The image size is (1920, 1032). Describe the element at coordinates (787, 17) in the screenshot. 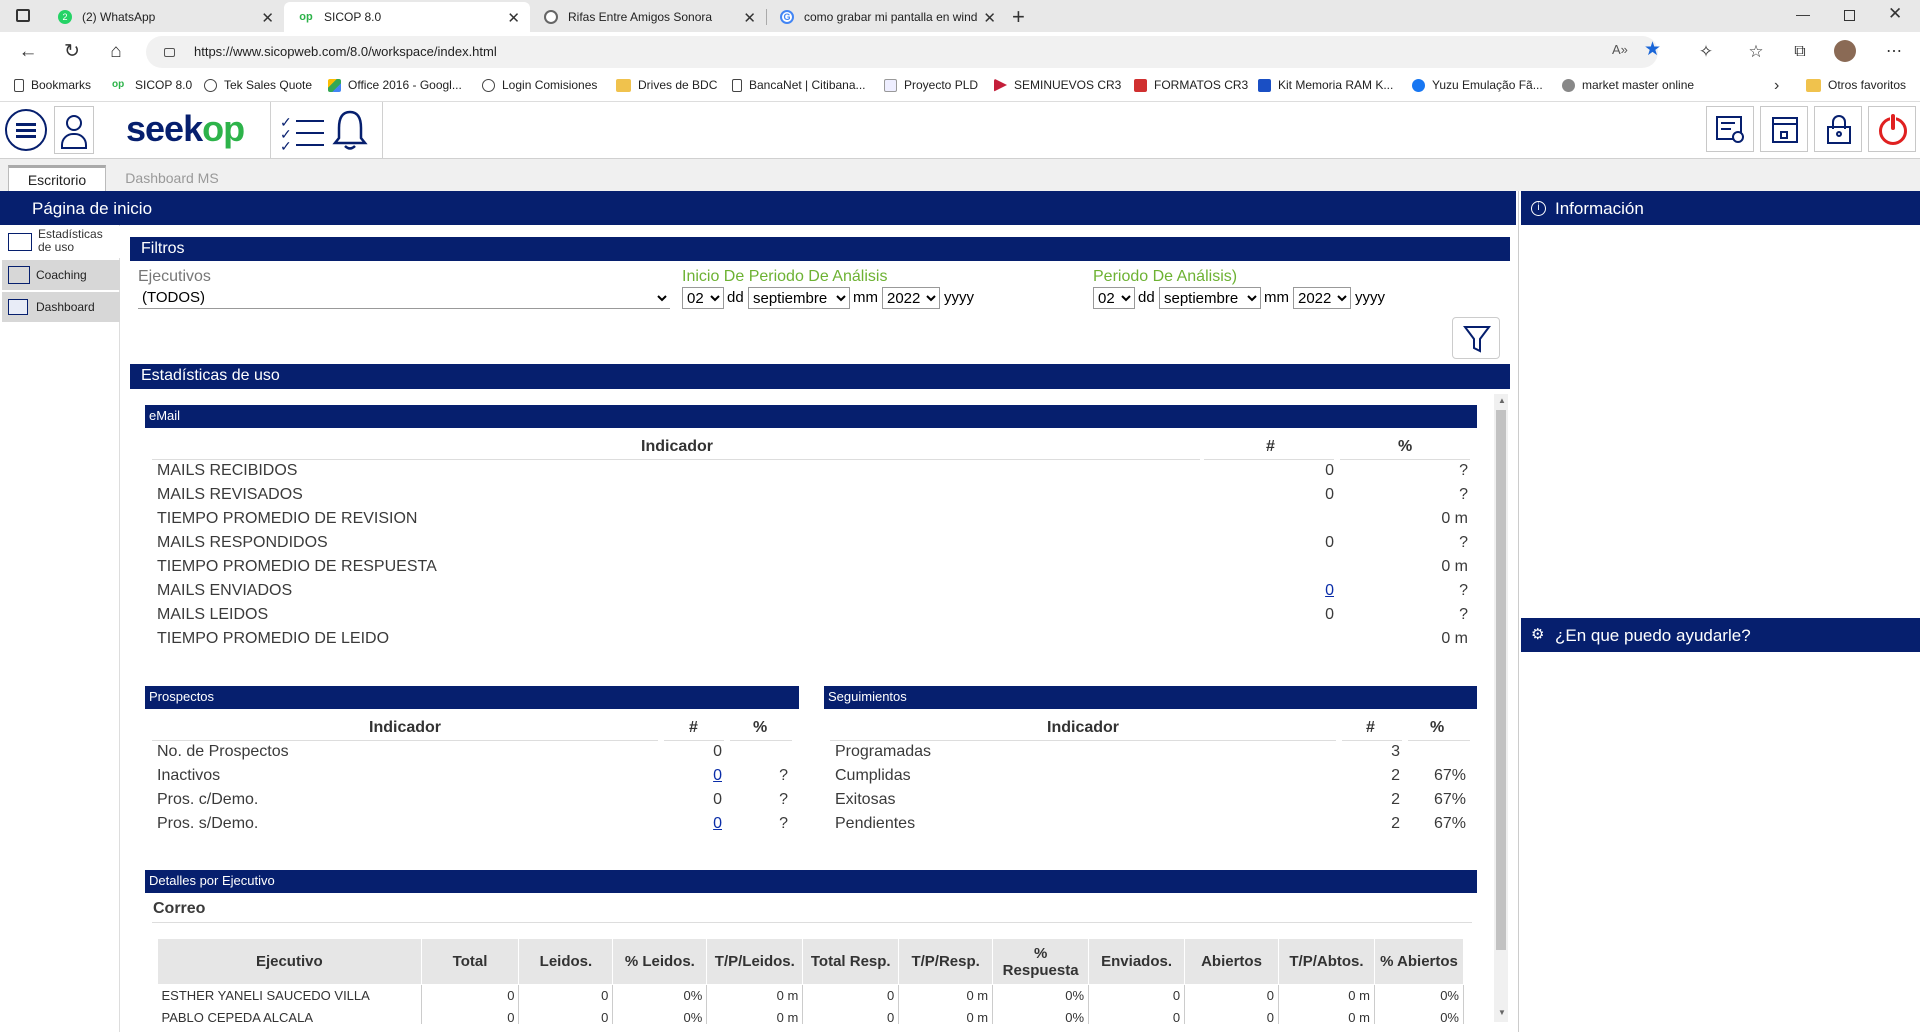

I see `google-icon: G` at that location.